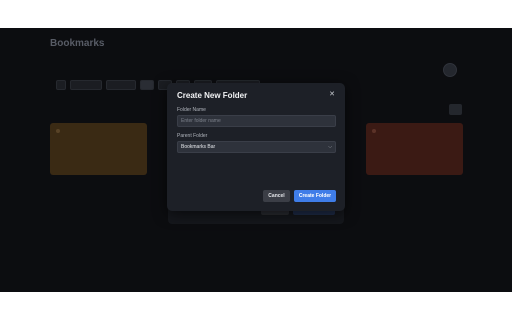 The image size is (512, 320). I want to click on cancel-button: Cancel, so click(276, 196).